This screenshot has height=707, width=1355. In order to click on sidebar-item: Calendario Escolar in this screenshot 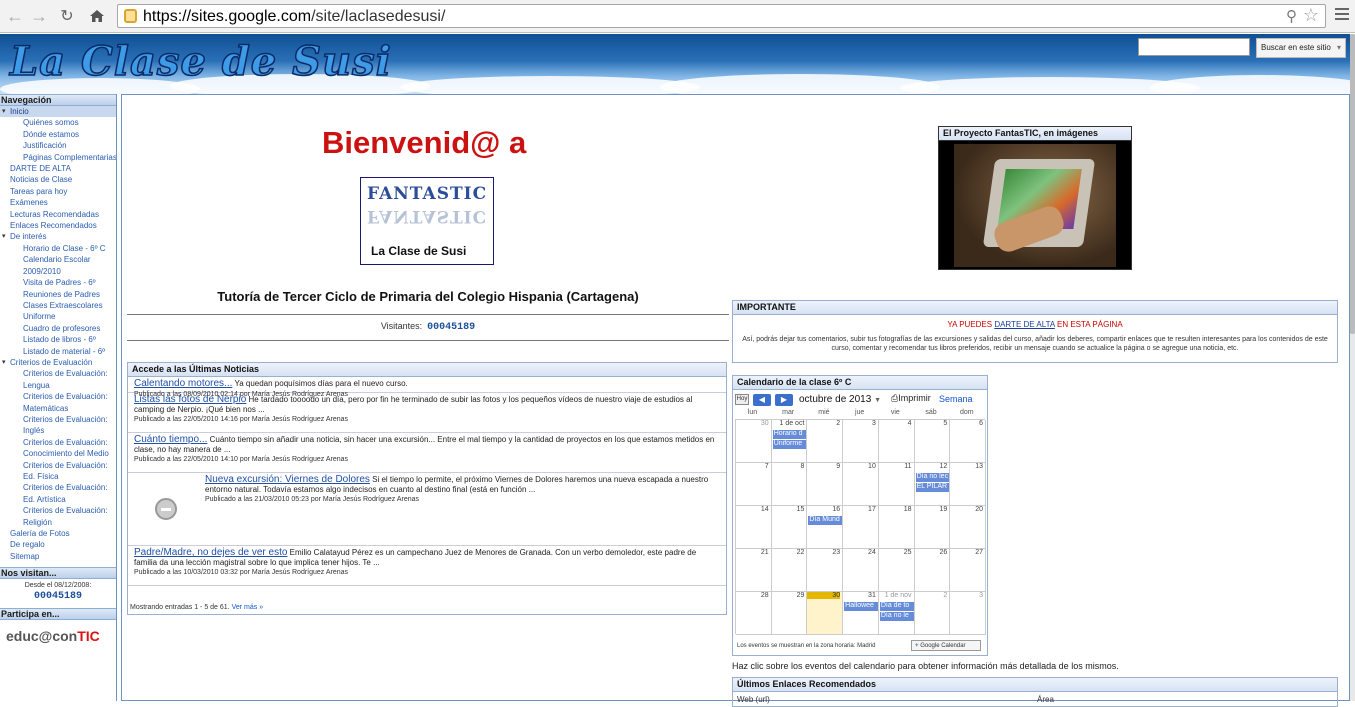, I will do `click(58, 259)`.